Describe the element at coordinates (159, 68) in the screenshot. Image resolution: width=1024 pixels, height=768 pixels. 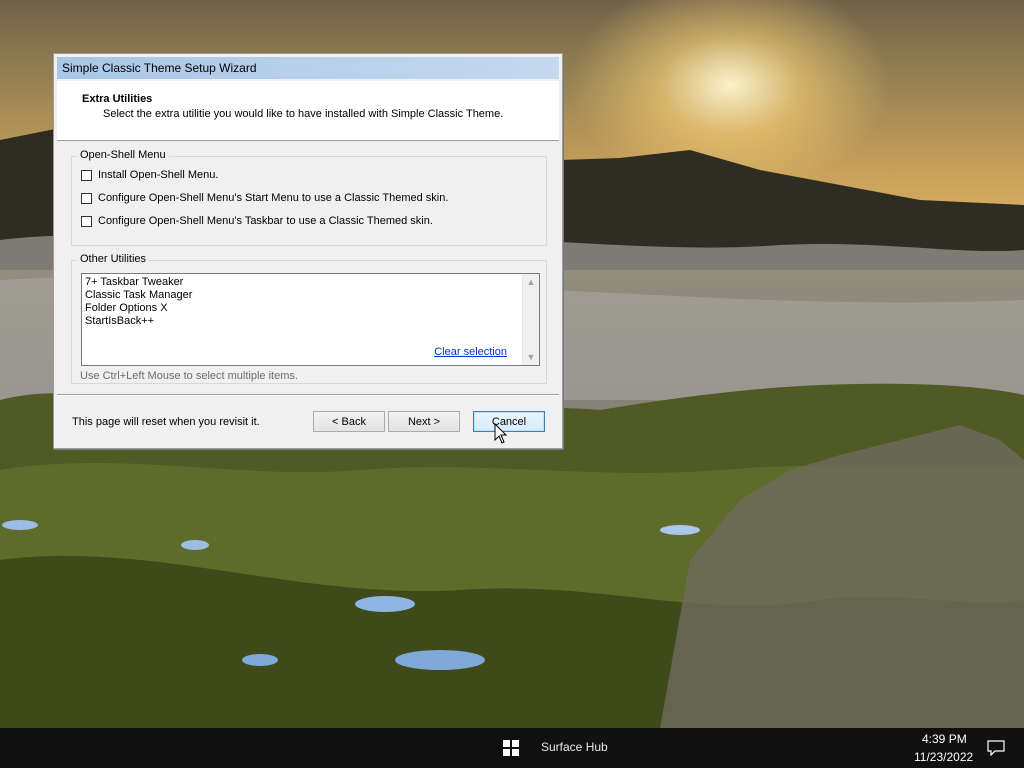
I see `window-title: Simple Classic Theme Setup Wizard` at that location.